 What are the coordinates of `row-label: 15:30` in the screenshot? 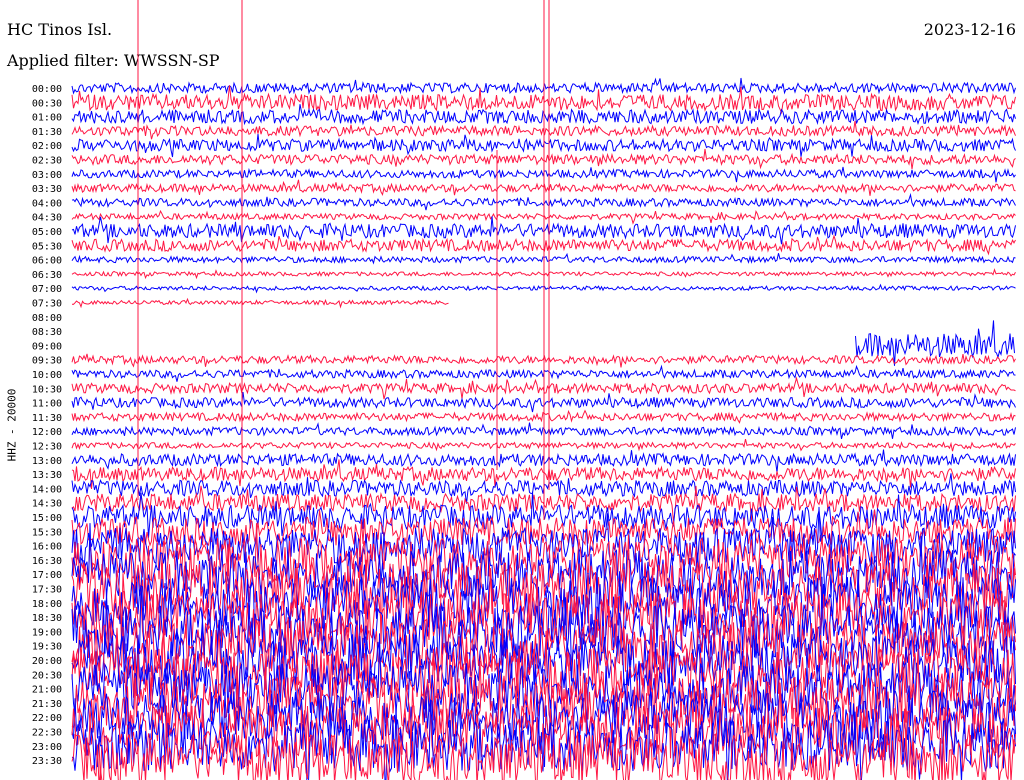 It's located at (47, 532).